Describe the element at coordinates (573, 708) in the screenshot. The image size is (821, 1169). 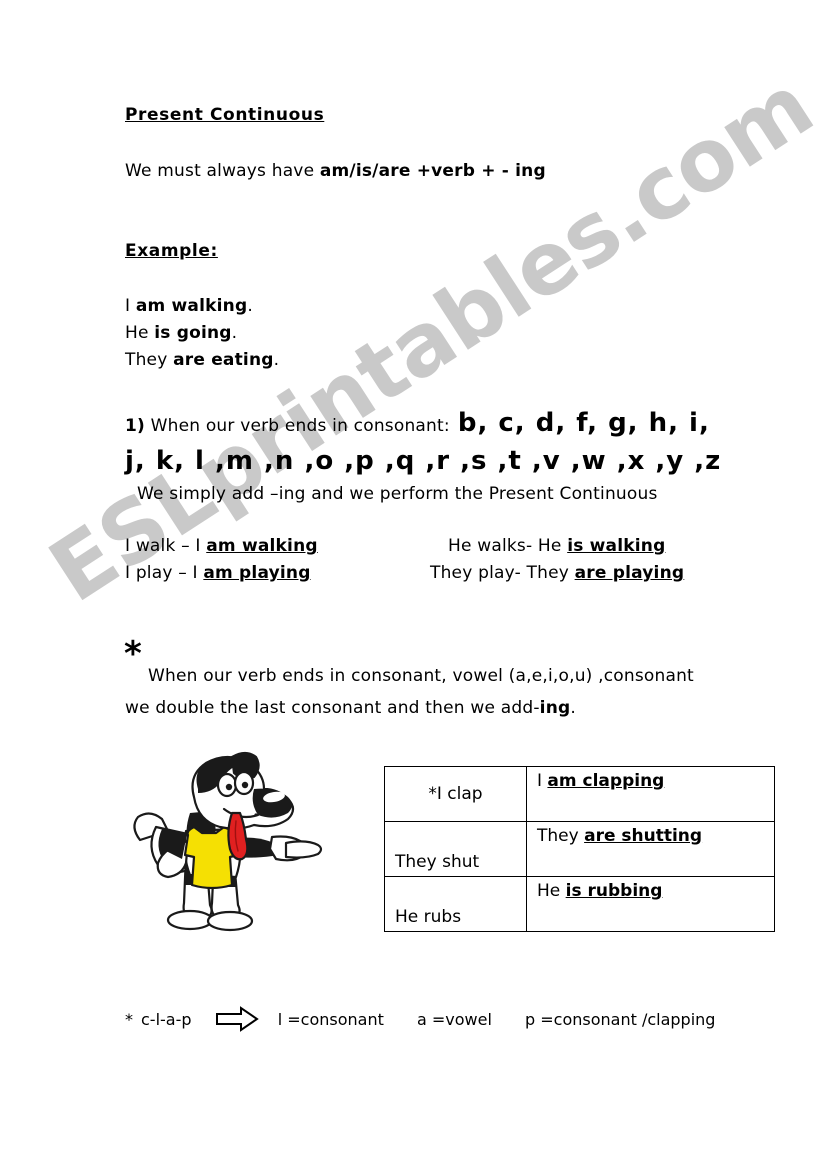
I see `rule-two-end: .` at that location.